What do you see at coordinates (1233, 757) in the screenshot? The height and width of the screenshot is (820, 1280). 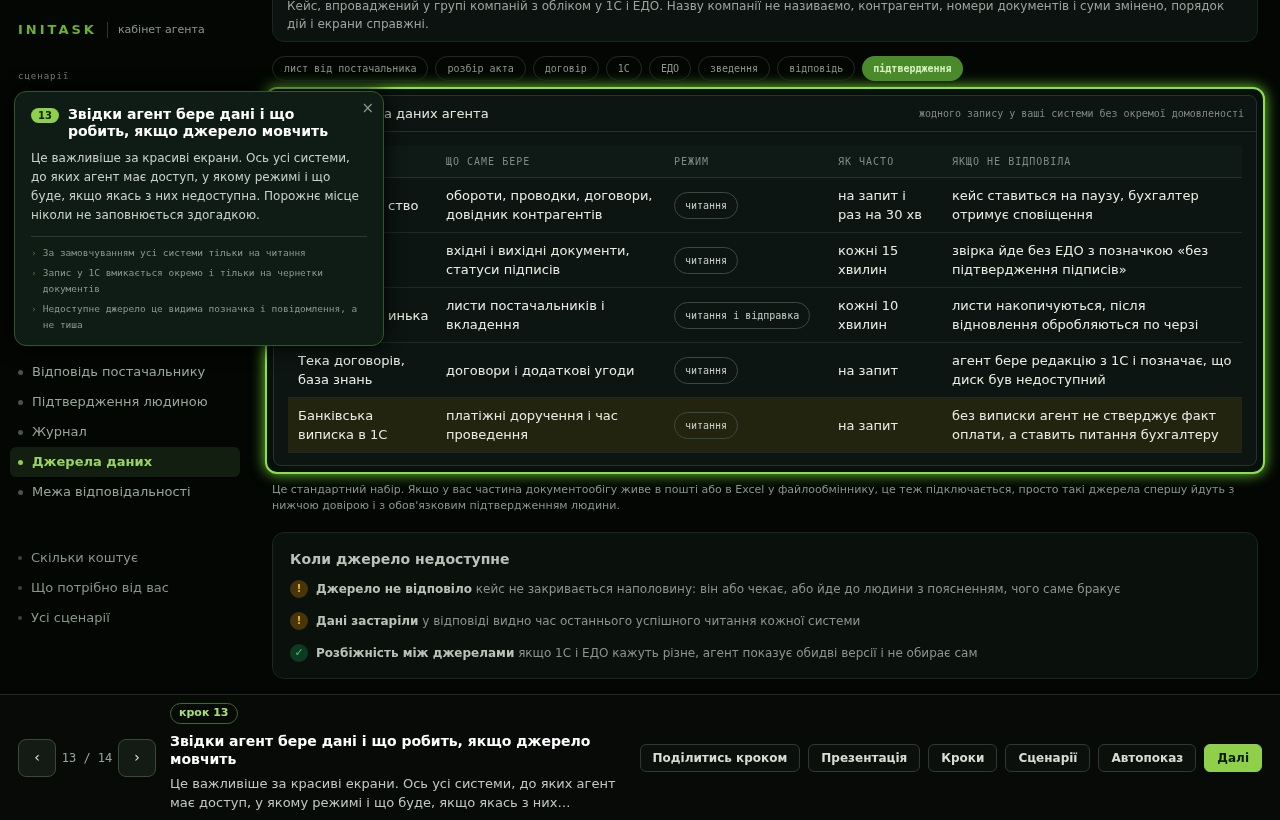 I see `next-button: Далі` at bounding box center [1233, 757].